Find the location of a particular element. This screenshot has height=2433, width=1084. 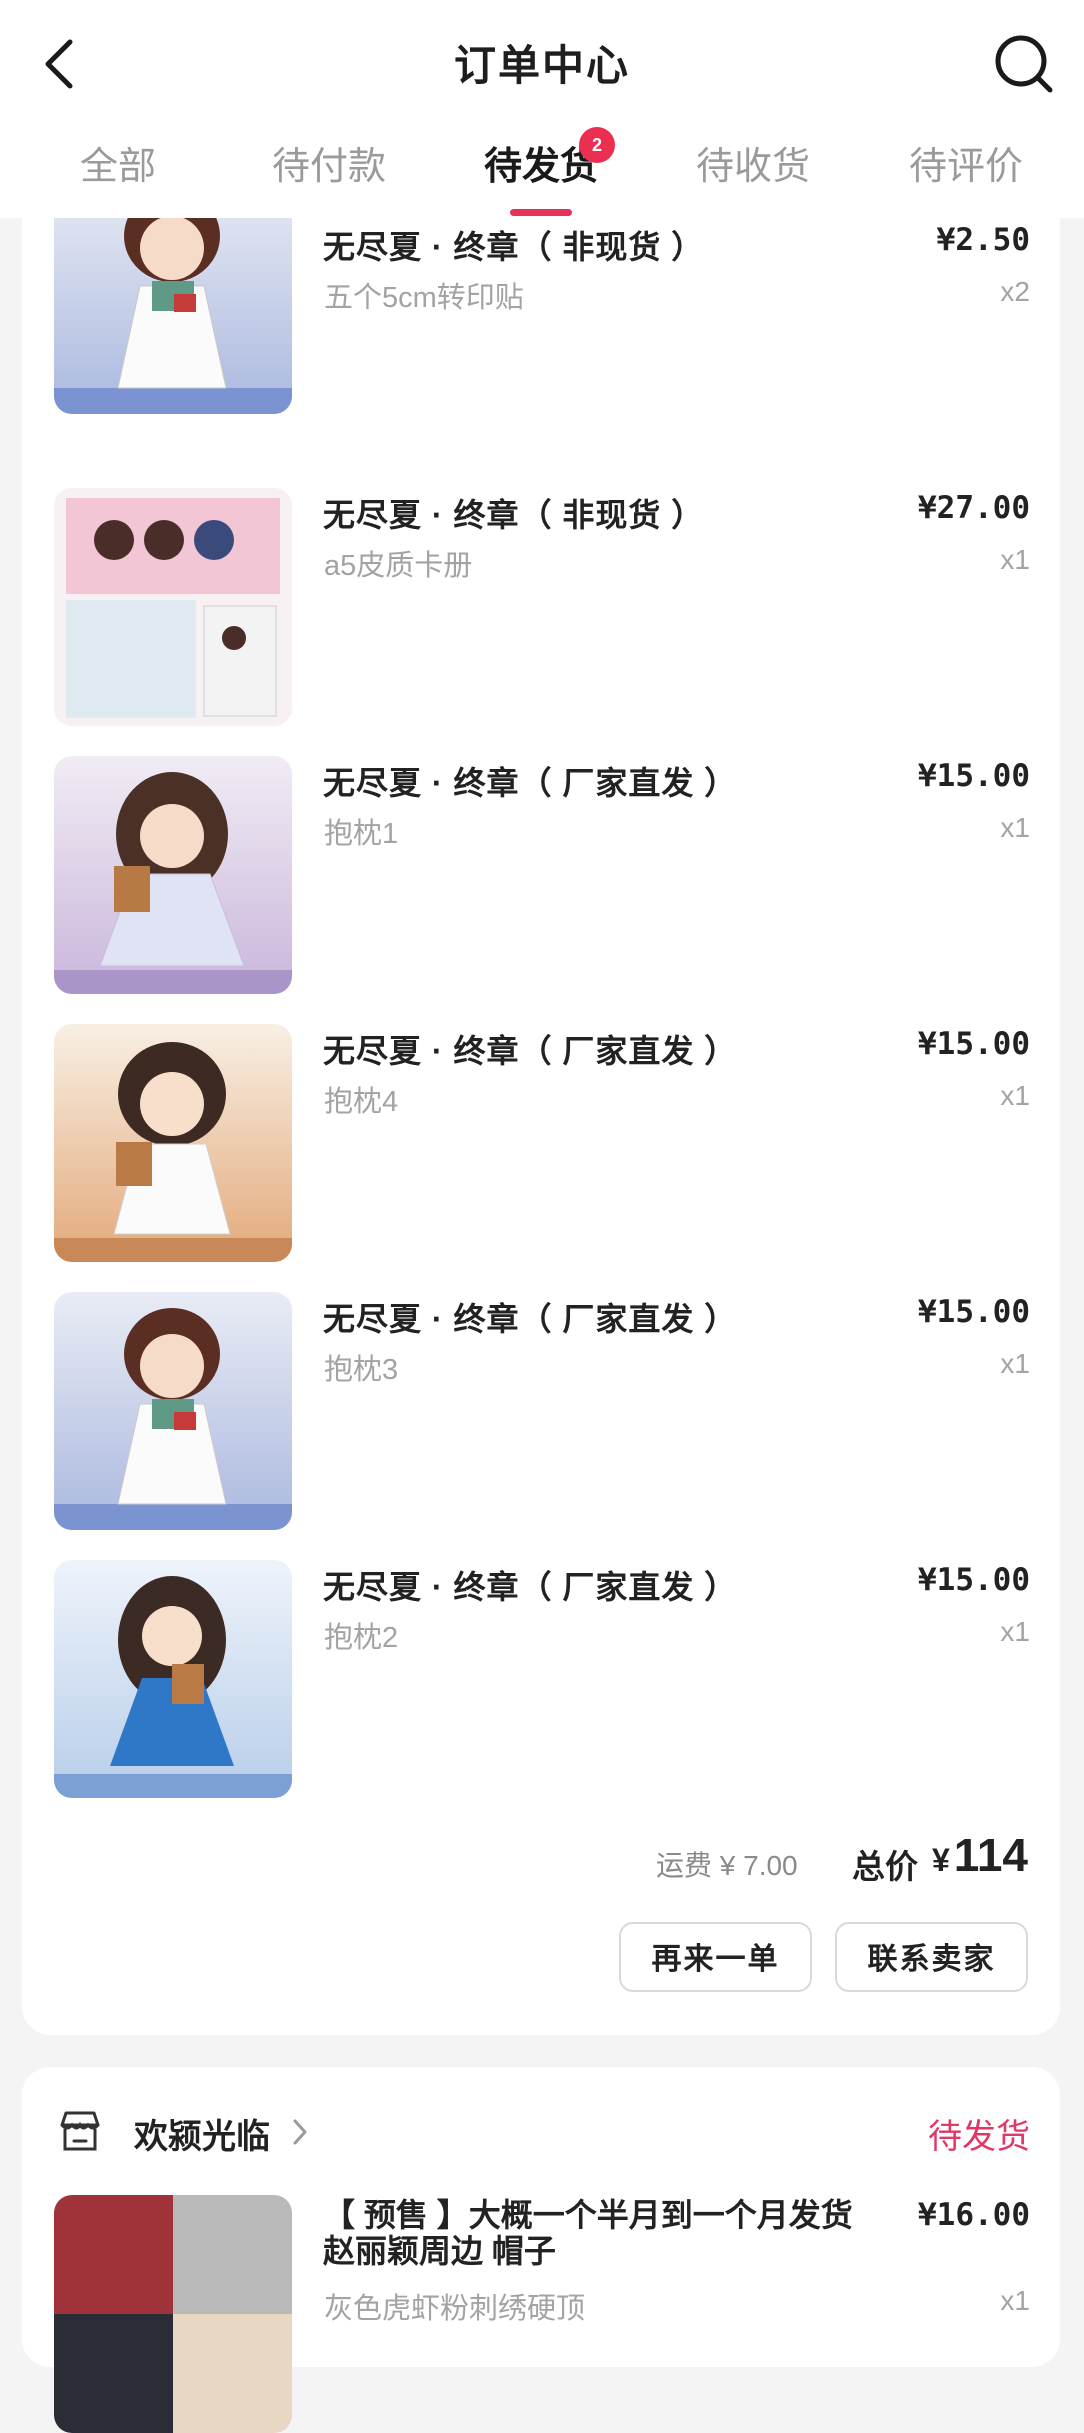

total-label: 总价 is located at coordinates (885, 1866).